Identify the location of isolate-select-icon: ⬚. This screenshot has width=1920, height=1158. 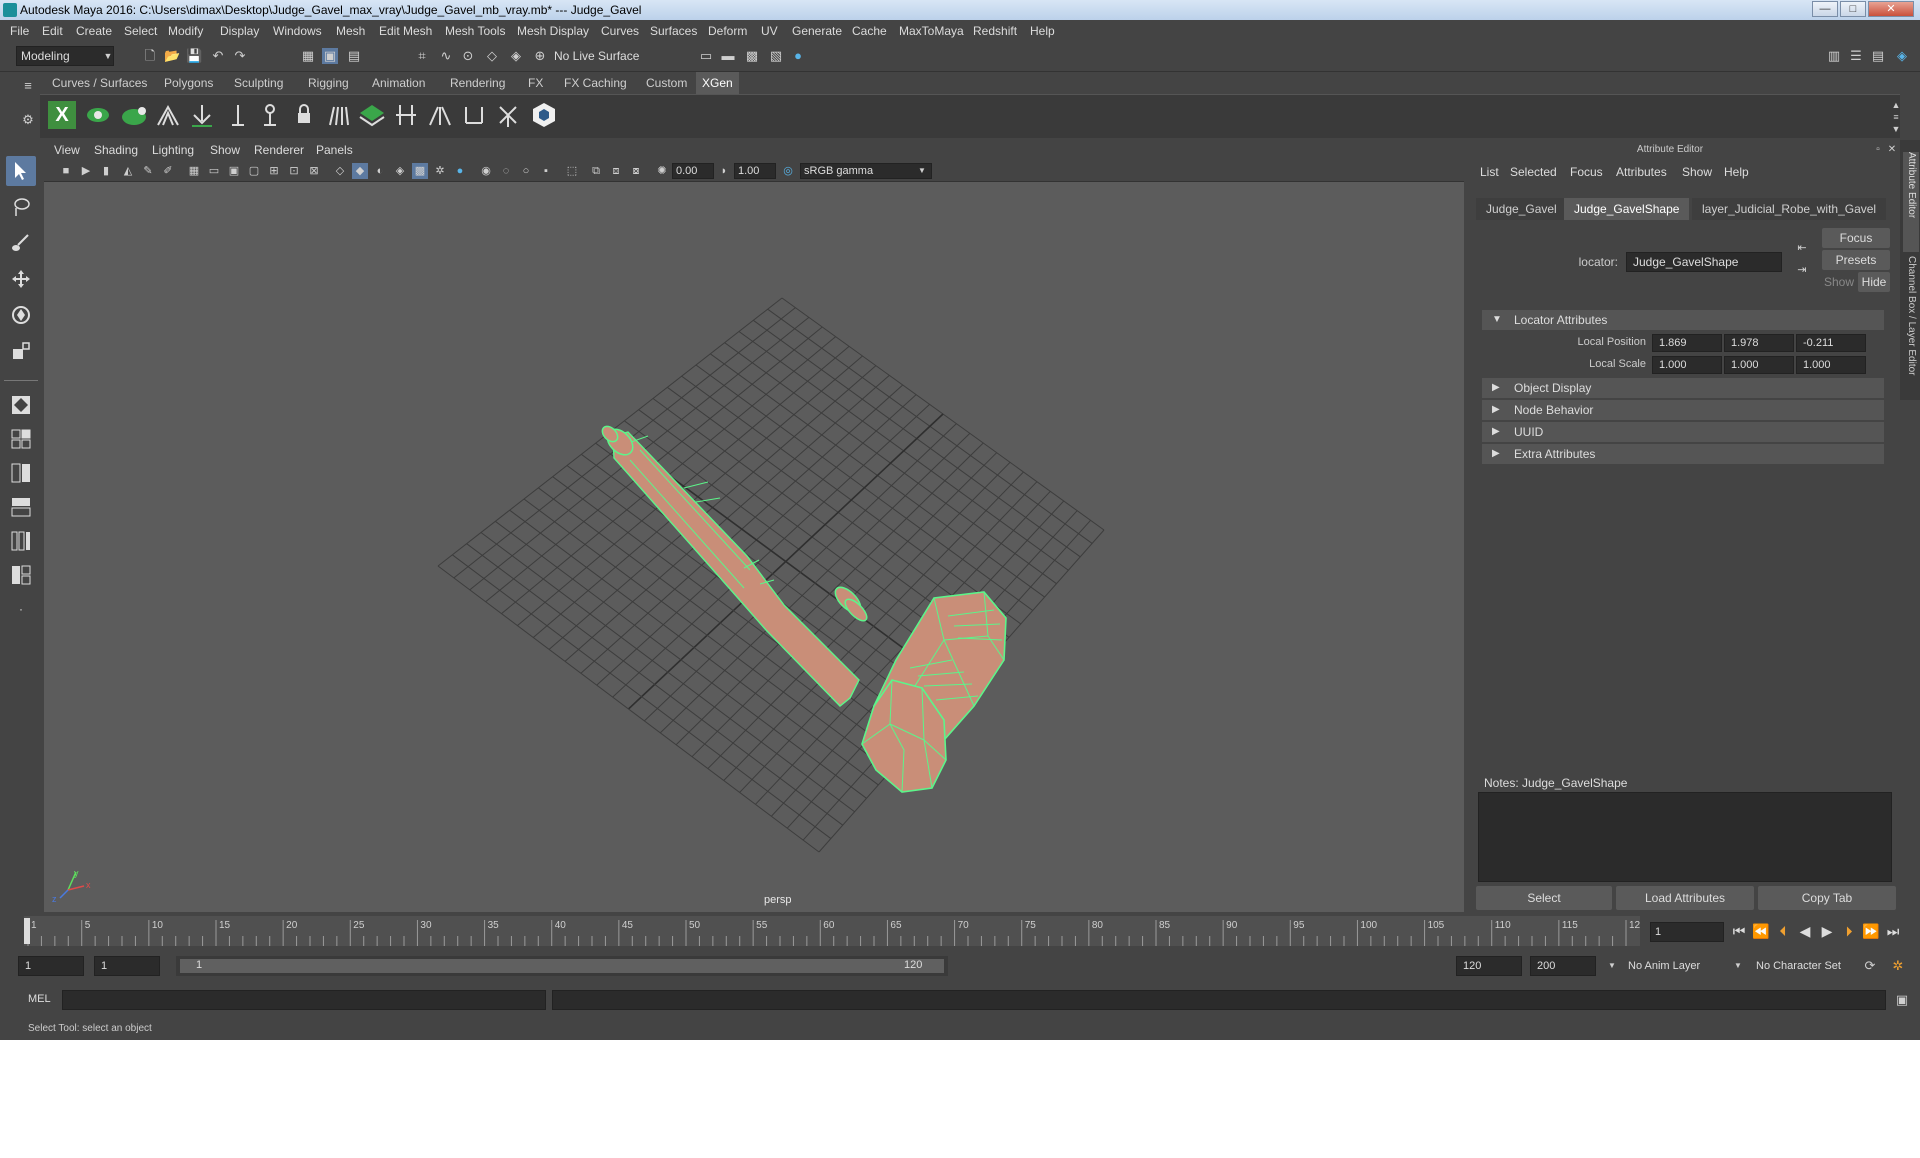
(572, 171).